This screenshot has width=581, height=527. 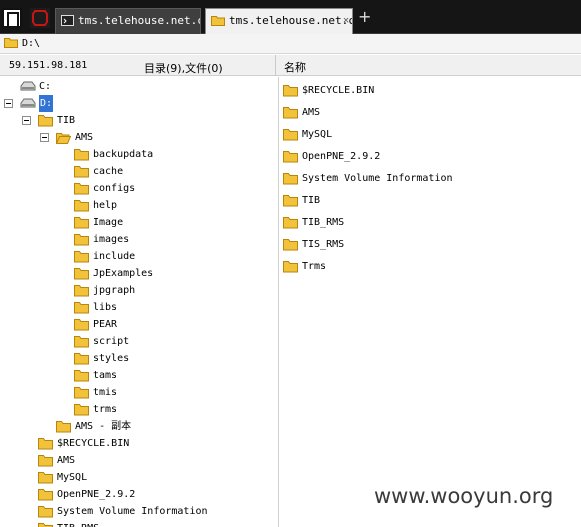 I want to click on tree-item: cache, so click(x=139, y=171).